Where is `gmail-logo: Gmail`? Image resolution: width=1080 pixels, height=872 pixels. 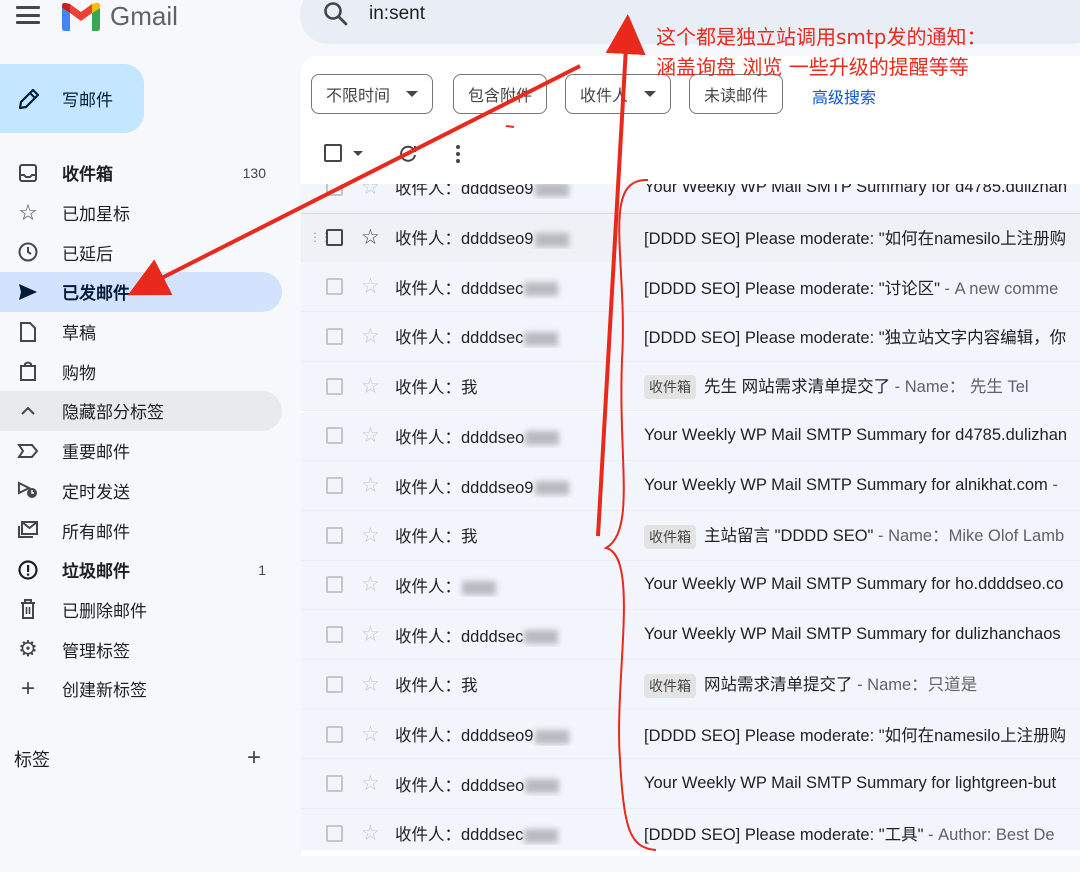 gmail-logo: Gmail is located at coordinates (120, 16).